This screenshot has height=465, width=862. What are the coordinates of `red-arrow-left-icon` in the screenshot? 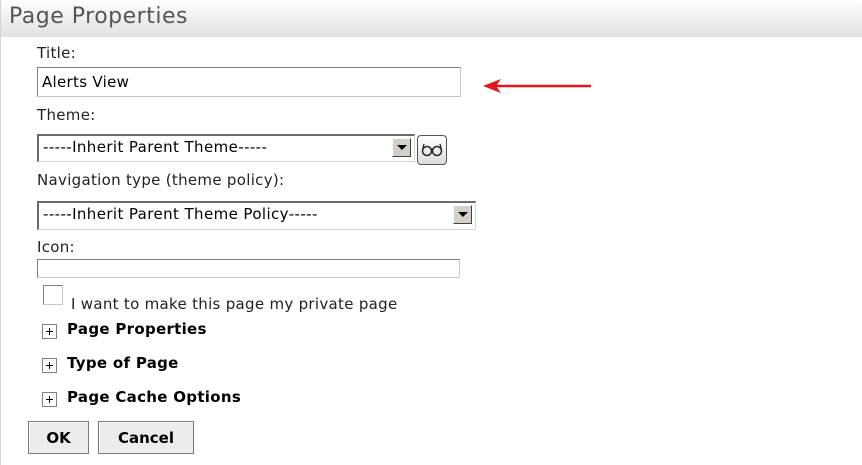 It's located at (537, 86).